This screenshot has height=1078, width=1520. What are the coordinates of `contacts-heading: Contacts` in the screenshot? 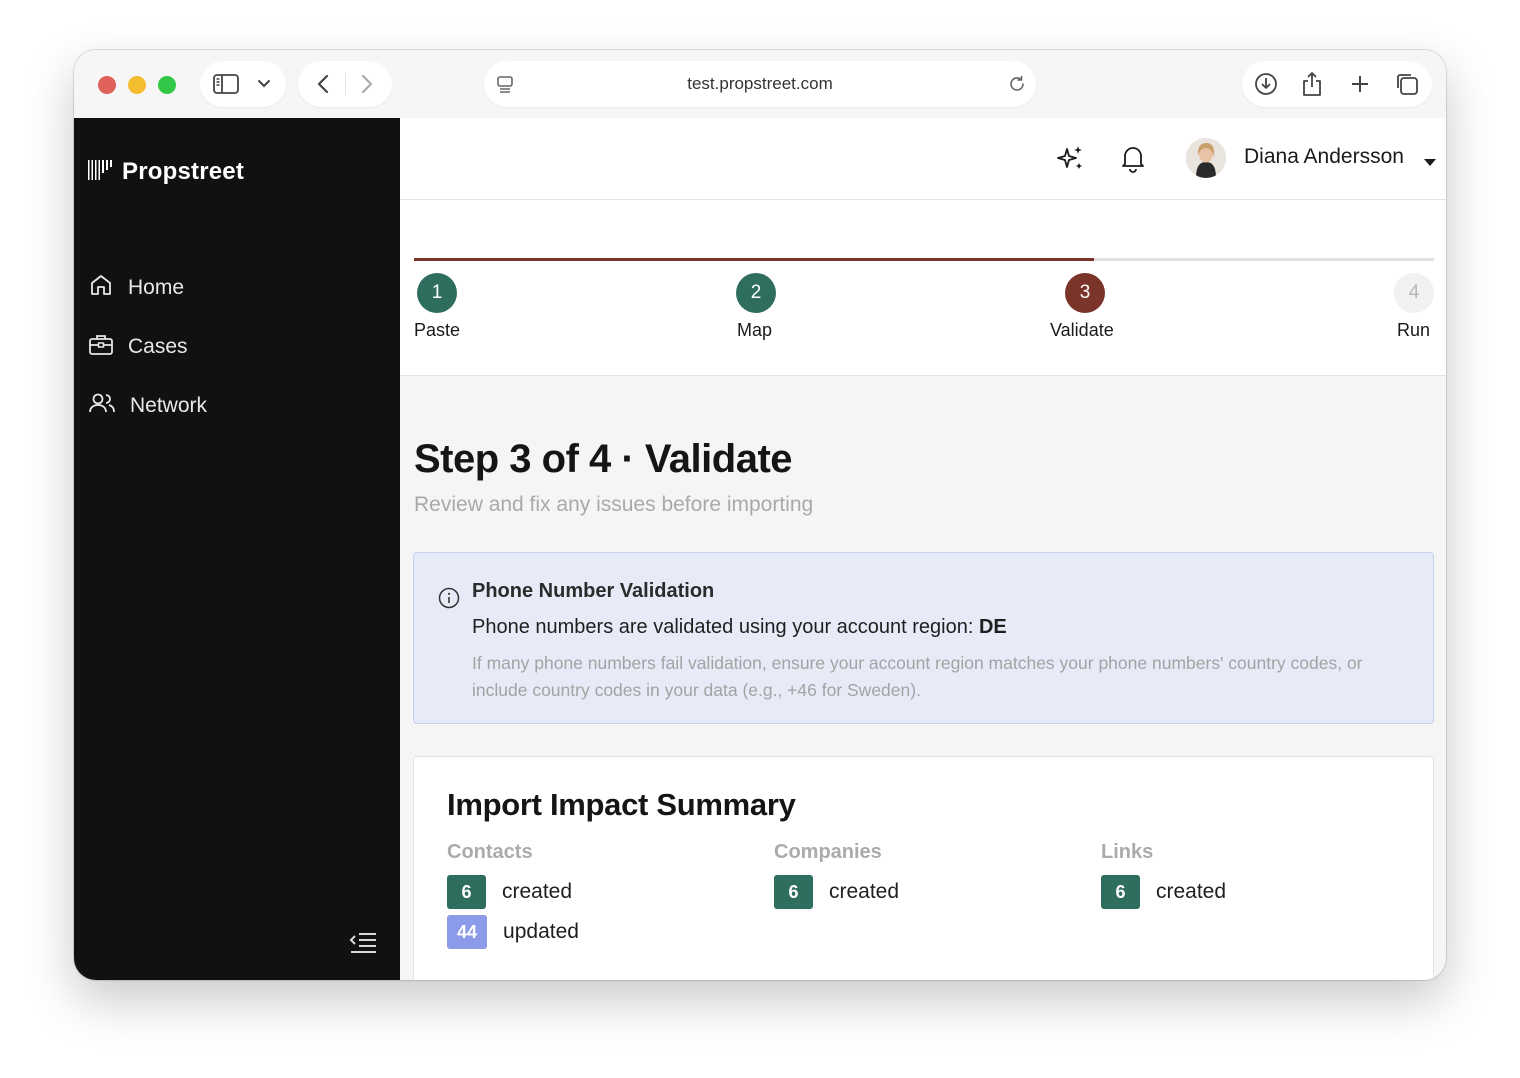 It's located at (490, 852).